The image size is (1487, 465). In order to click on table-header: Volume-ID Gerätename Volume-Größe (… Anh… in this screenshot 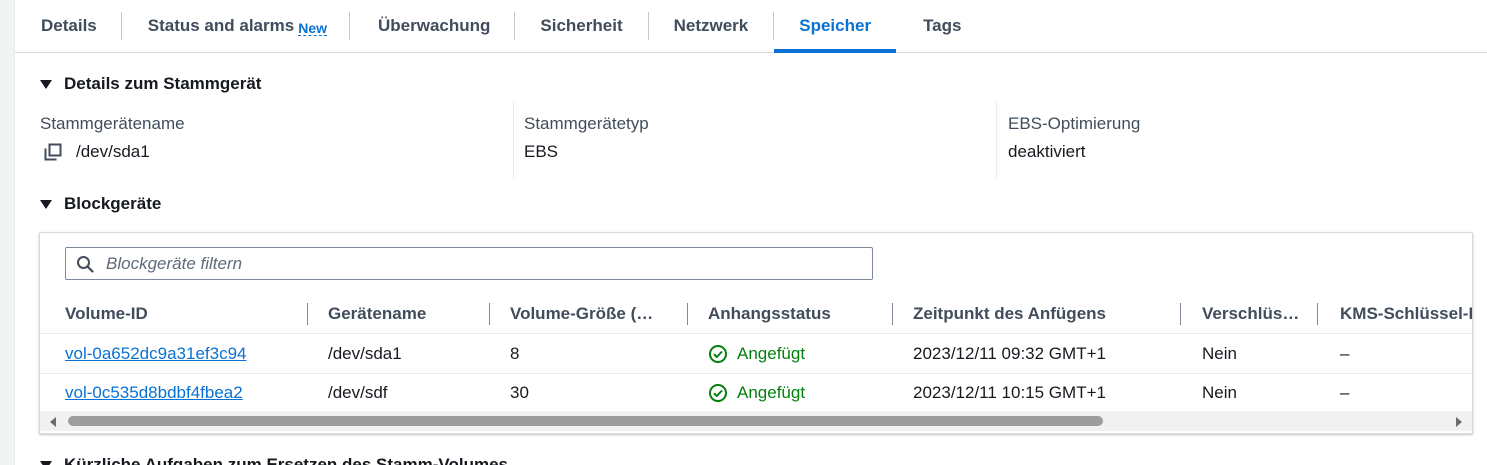, I will do `click(756, 314)`.